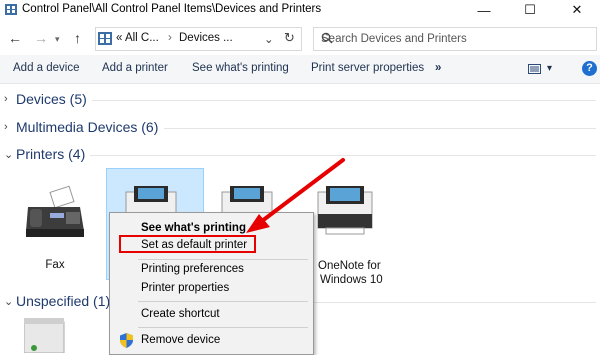 The width and height of the screenshot is (600, 355). What do you see at coordinates (394, 39) in the screenshot?
I see `search-placeholder: Search Devices and Printers` at bounding box center [394, 39].